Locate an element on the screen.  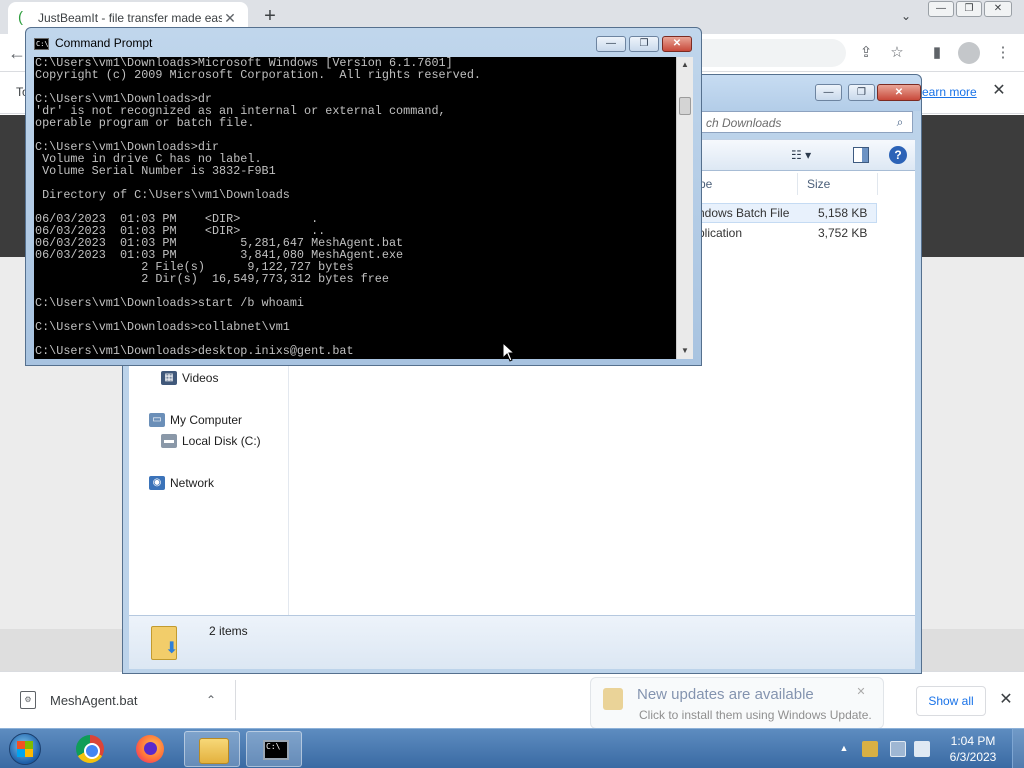
item-count: 2 items is located at coordinates (228, 631).